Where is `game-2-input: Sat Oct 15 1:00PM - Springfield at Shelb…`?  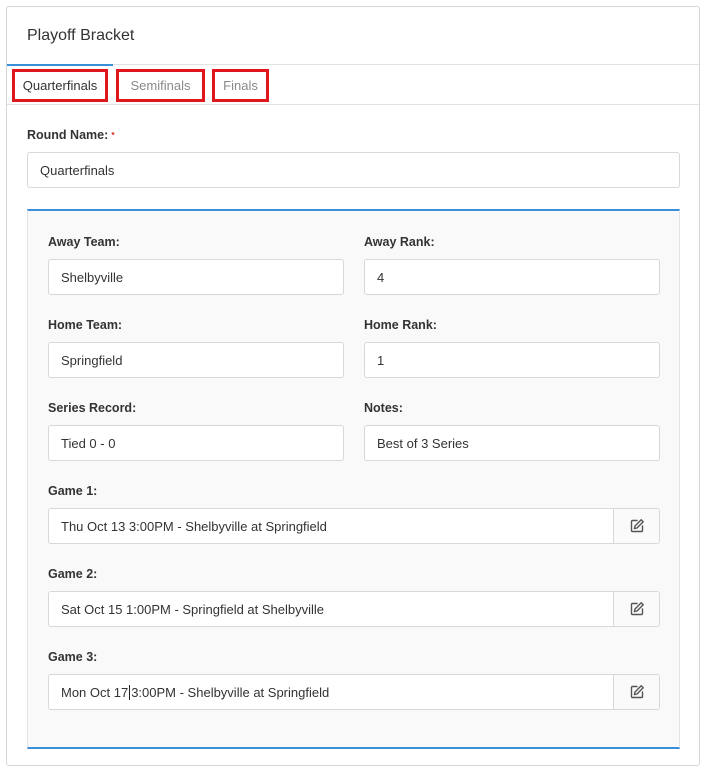
game-2-input: Sat Oct 15 1:00PM - Springfield at Shelb… is located at coordinates (354, 609).